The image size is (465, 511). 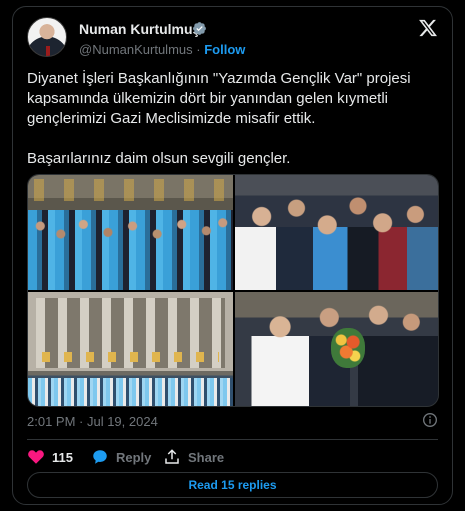 What do you see at coordinates (232, 485) in the screenshot?
I see `read-replies-button: Read 15 replies` at bounding box center [232, 485].